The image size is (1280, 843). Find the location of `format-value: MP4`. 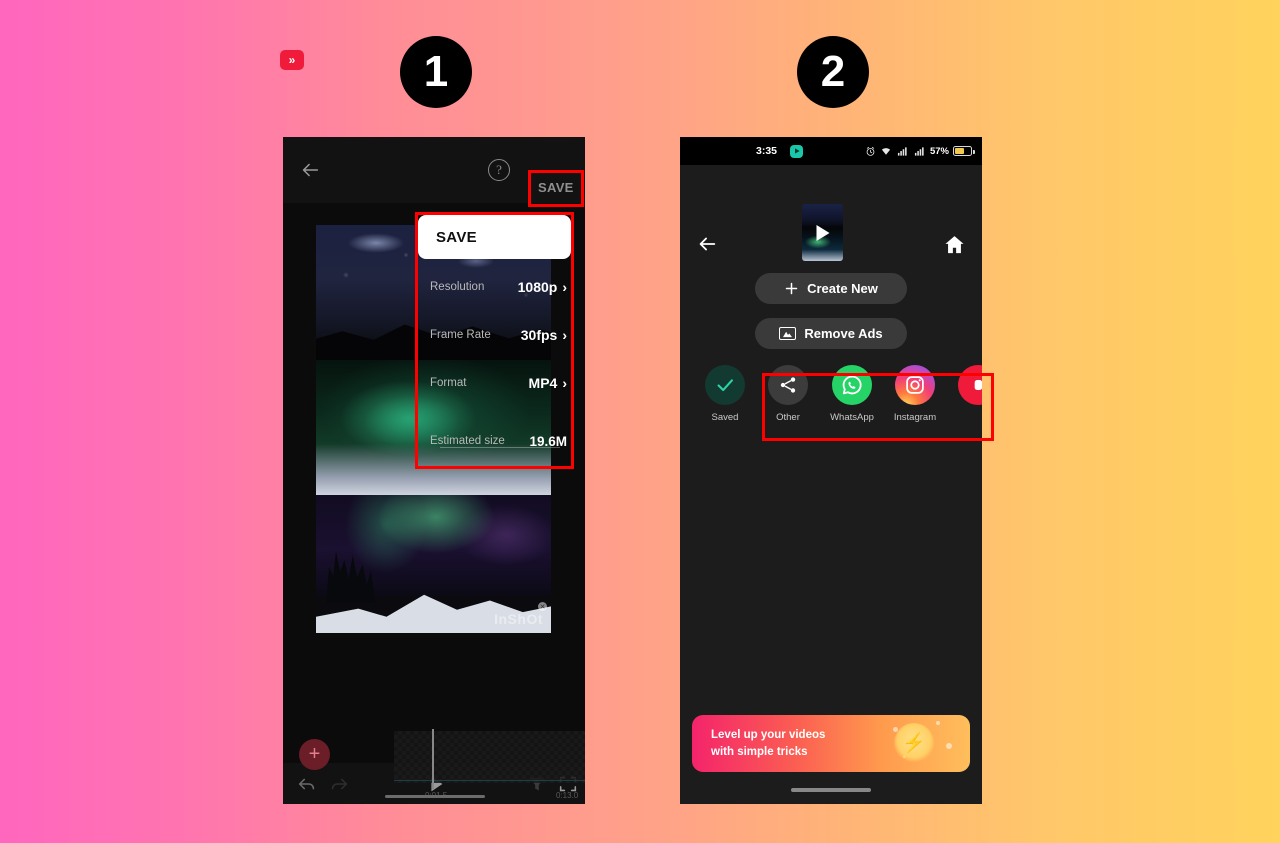

format-value: MP4 is located at coordinates (543, 383).